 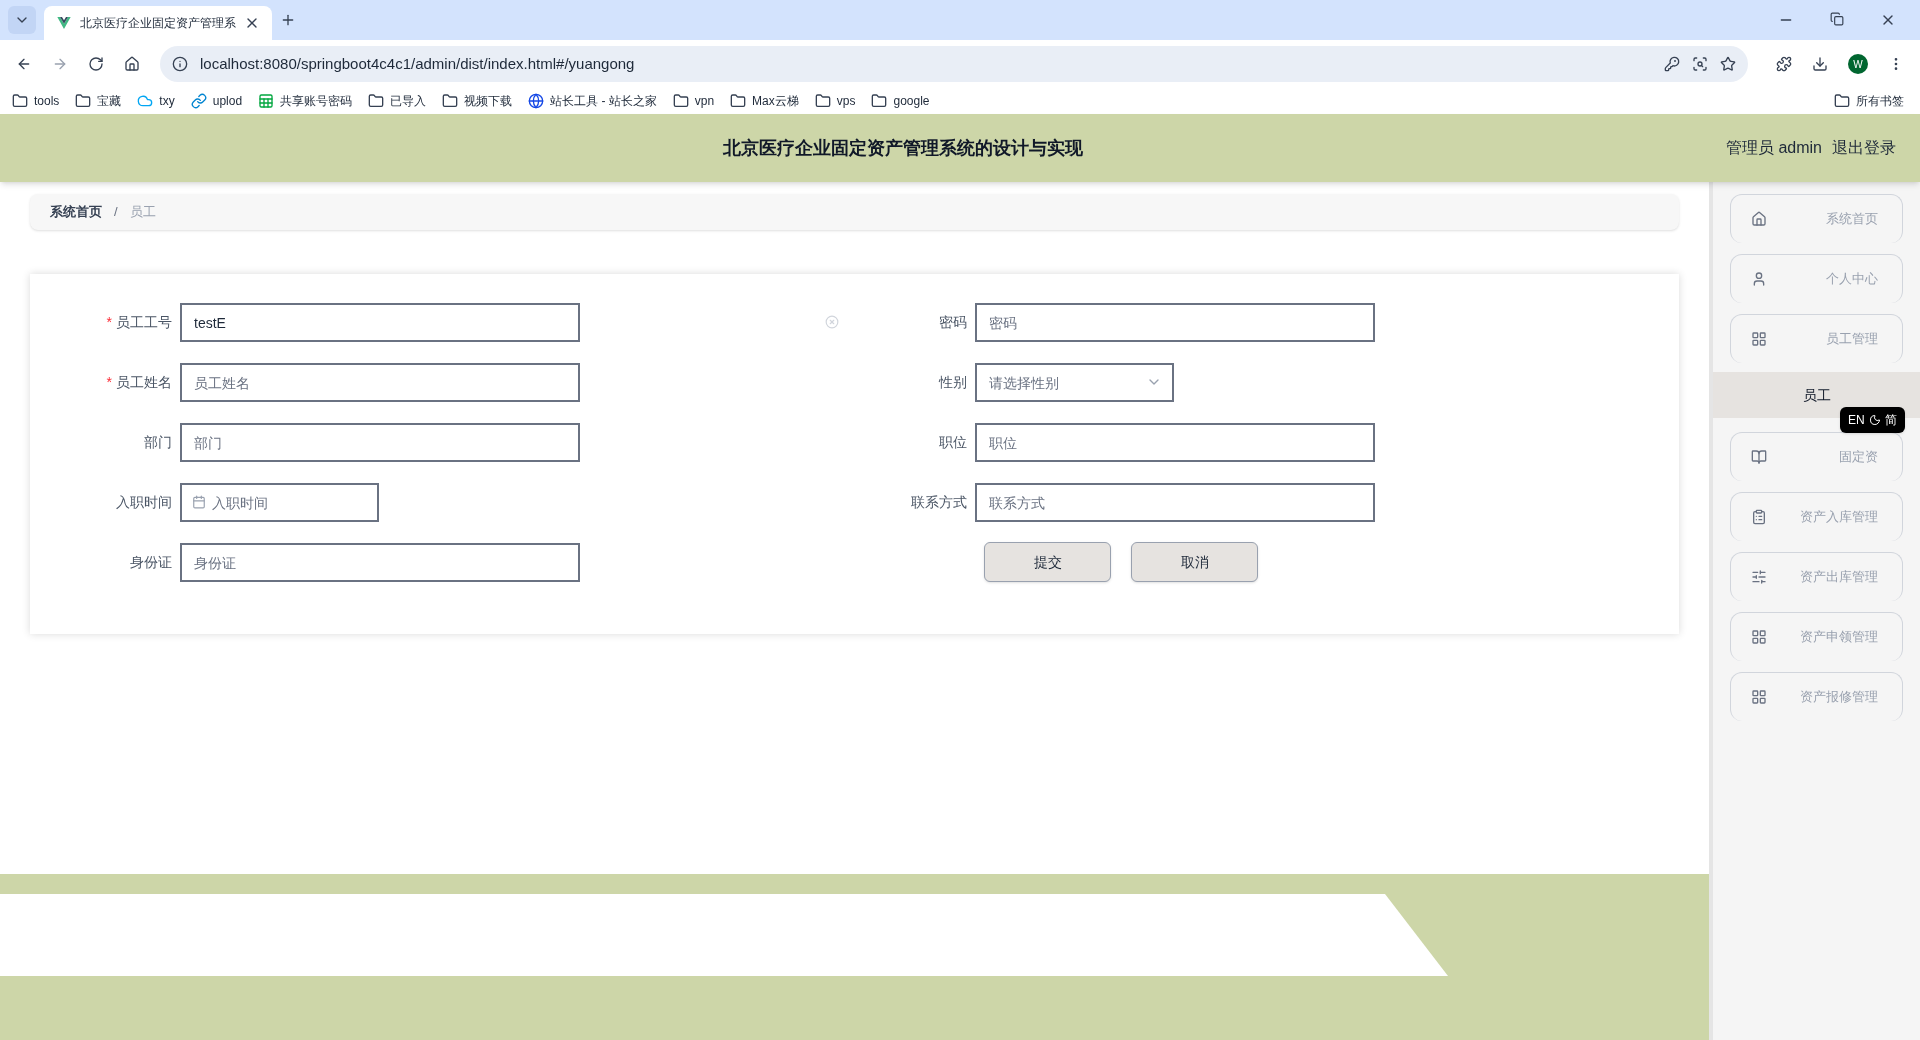 What do you see at coordinates (1837, 19) in the screenshot?
I see `restore-icon` at bounding box center [1837, 19].